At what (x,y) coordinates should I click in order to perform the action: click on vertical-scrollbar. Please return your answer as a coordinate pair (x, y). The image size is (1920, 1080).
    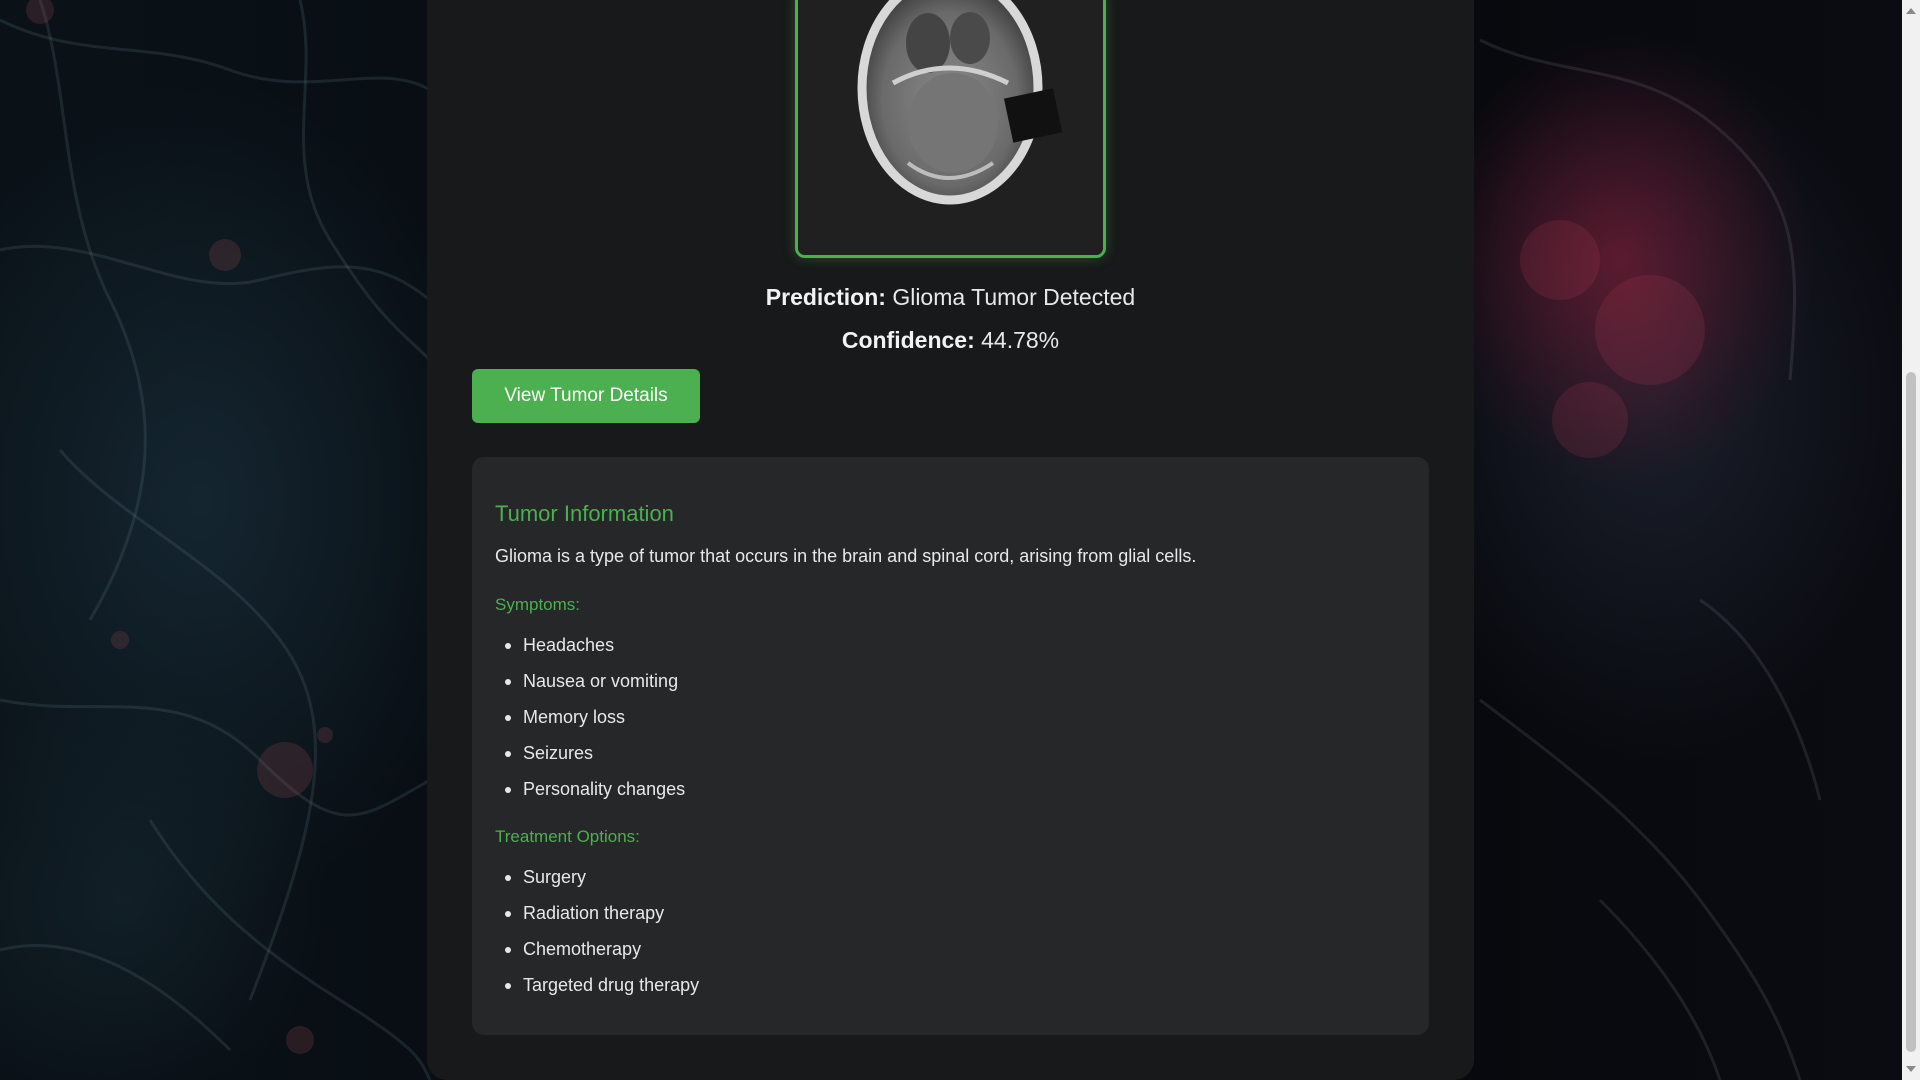
    Looking at the image, I should click on (1911, 540).